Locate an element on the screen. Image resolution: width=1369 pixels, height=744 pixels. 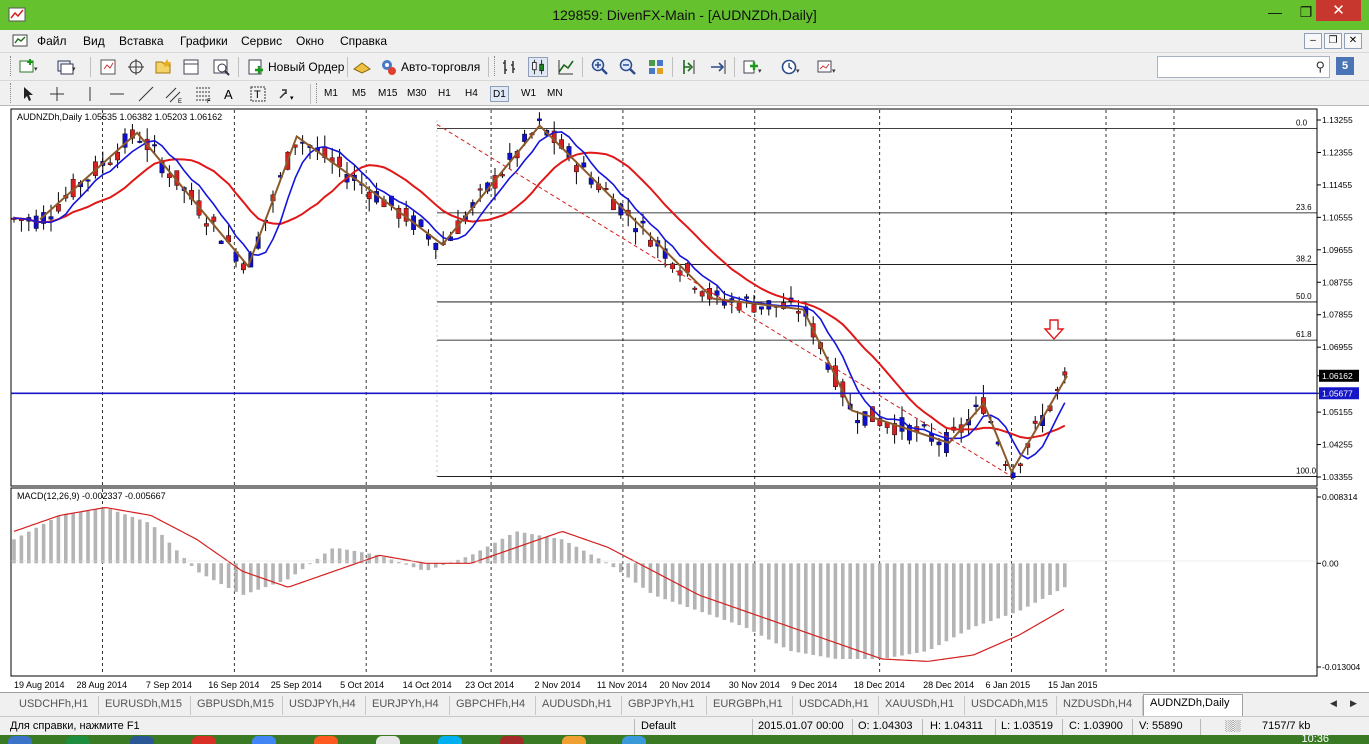
tab-scroll-right-icon: ▶ is located at coordinates (1353, 703).